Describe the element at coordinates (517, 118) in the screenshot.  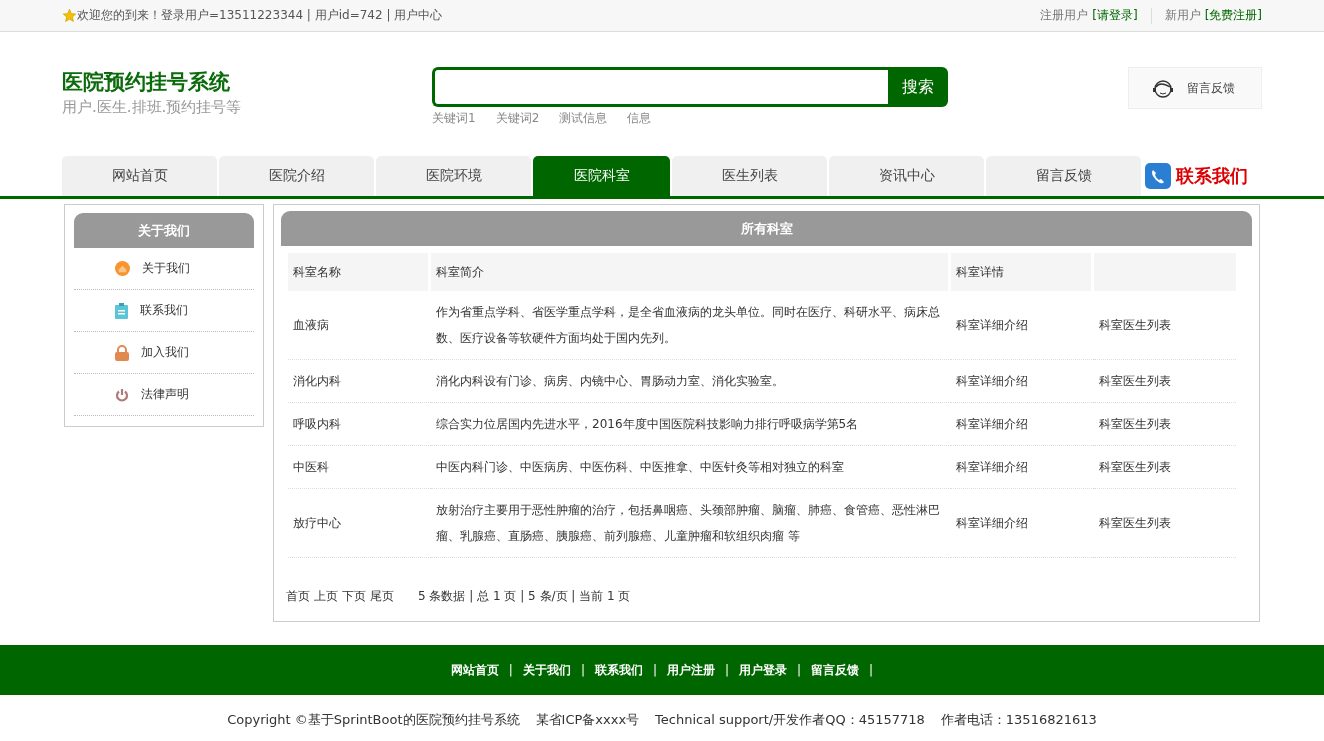
I see `keyword-link: 关键词2` at that location.